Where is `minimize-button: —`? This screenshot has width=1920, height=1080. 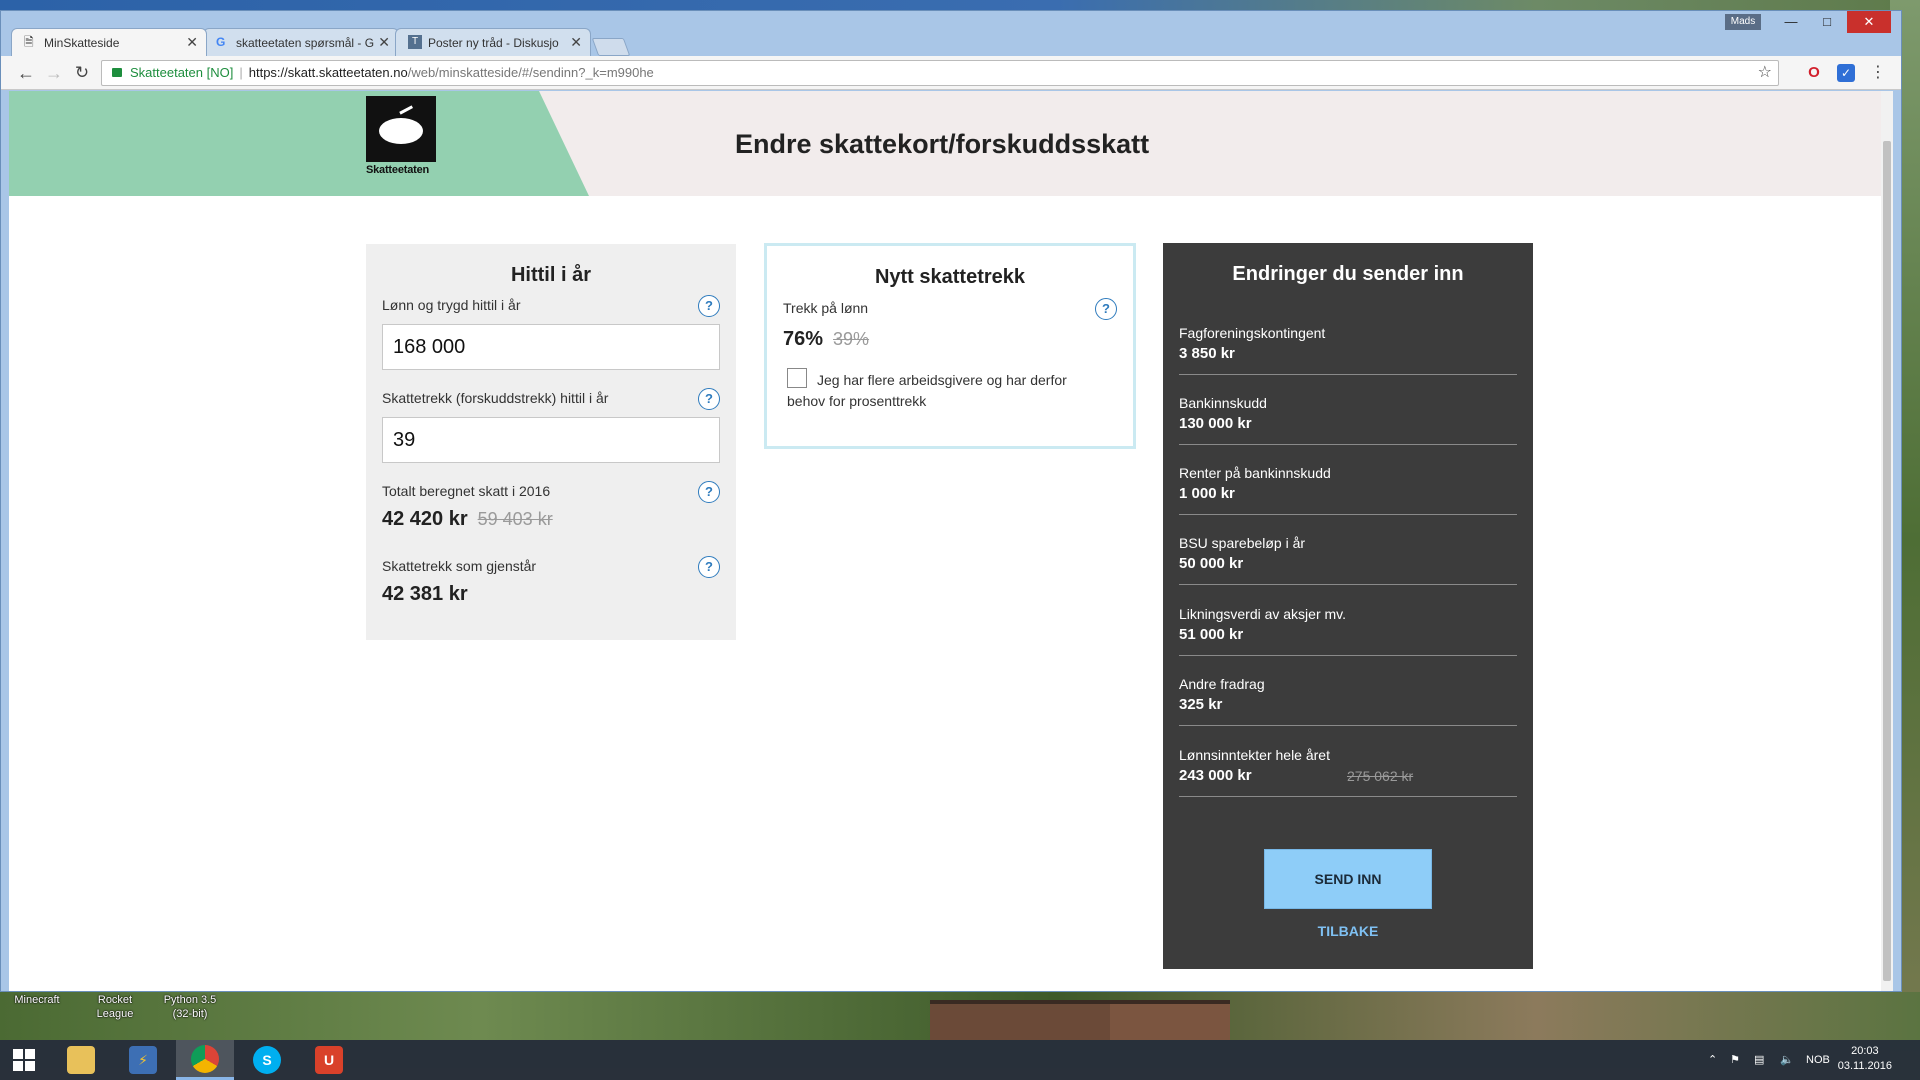 minimize-button: — is located at coordinates (1791, 22).